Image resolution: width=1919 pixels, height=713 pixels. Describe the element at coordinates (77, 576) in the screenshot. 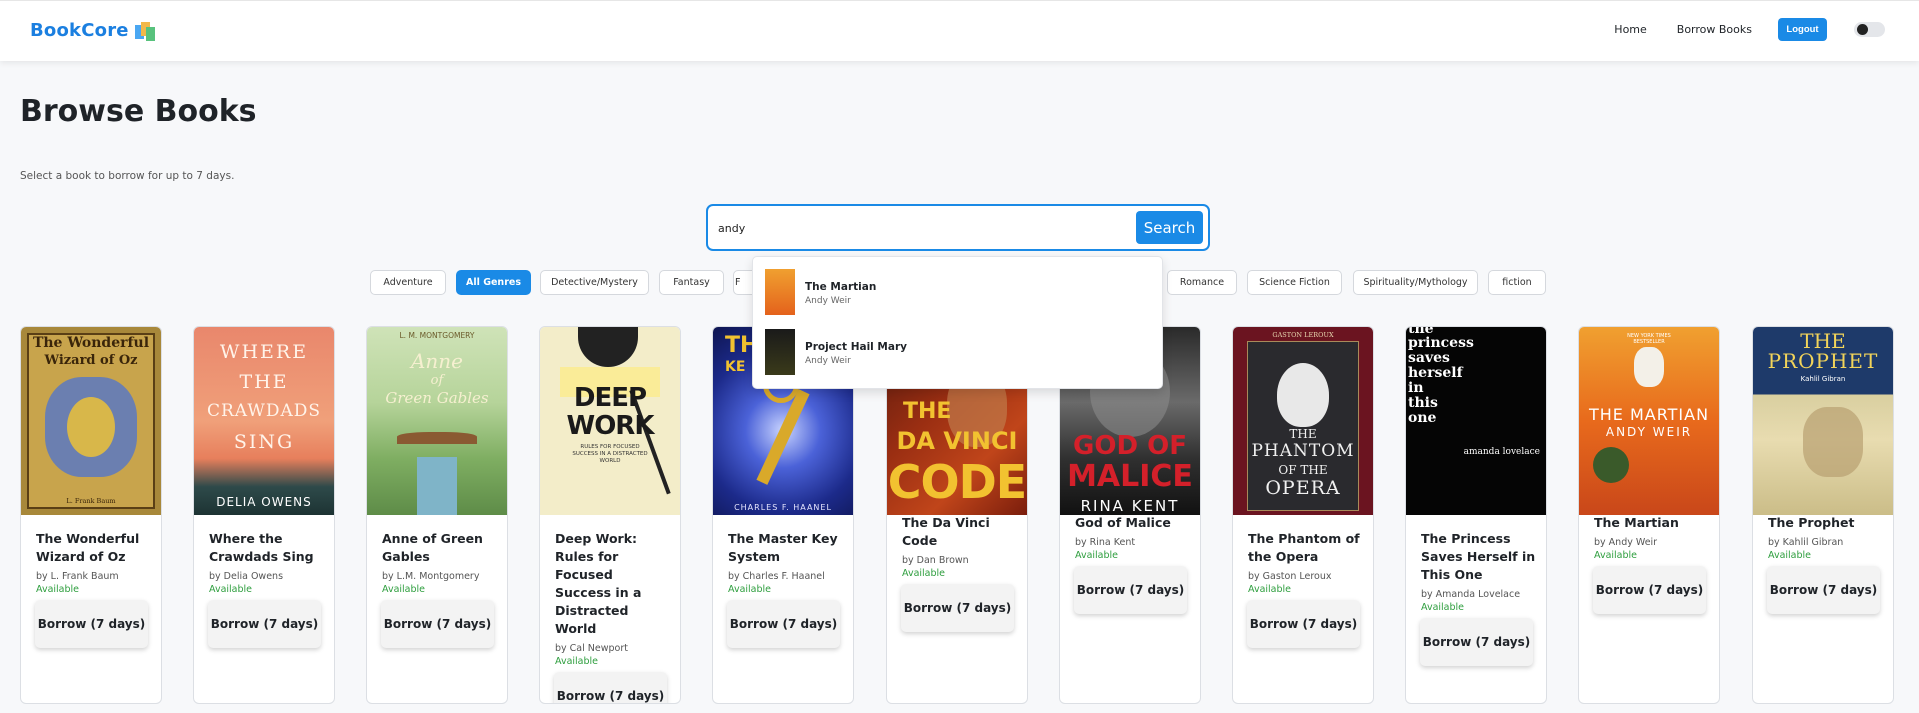

I see `book-author: by L. Frank Baum` at that location.